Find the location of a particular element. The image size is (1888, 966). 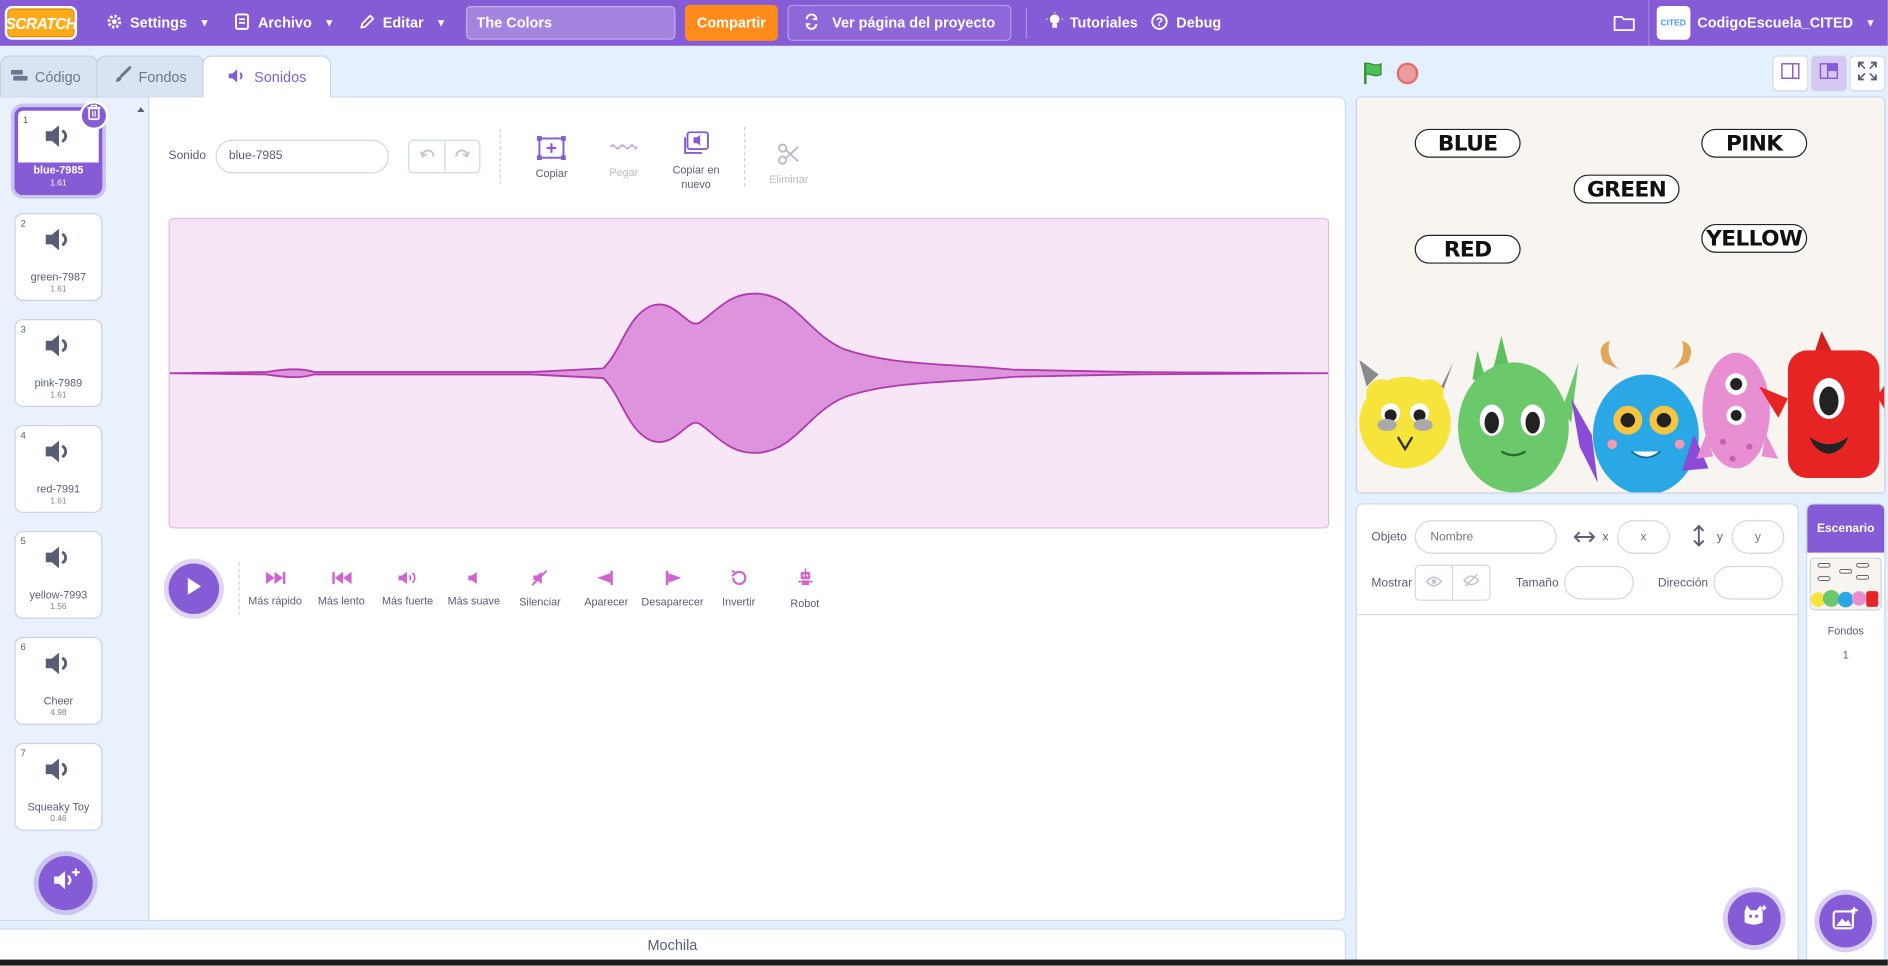

play-icon is located at coordinates (193, 588).